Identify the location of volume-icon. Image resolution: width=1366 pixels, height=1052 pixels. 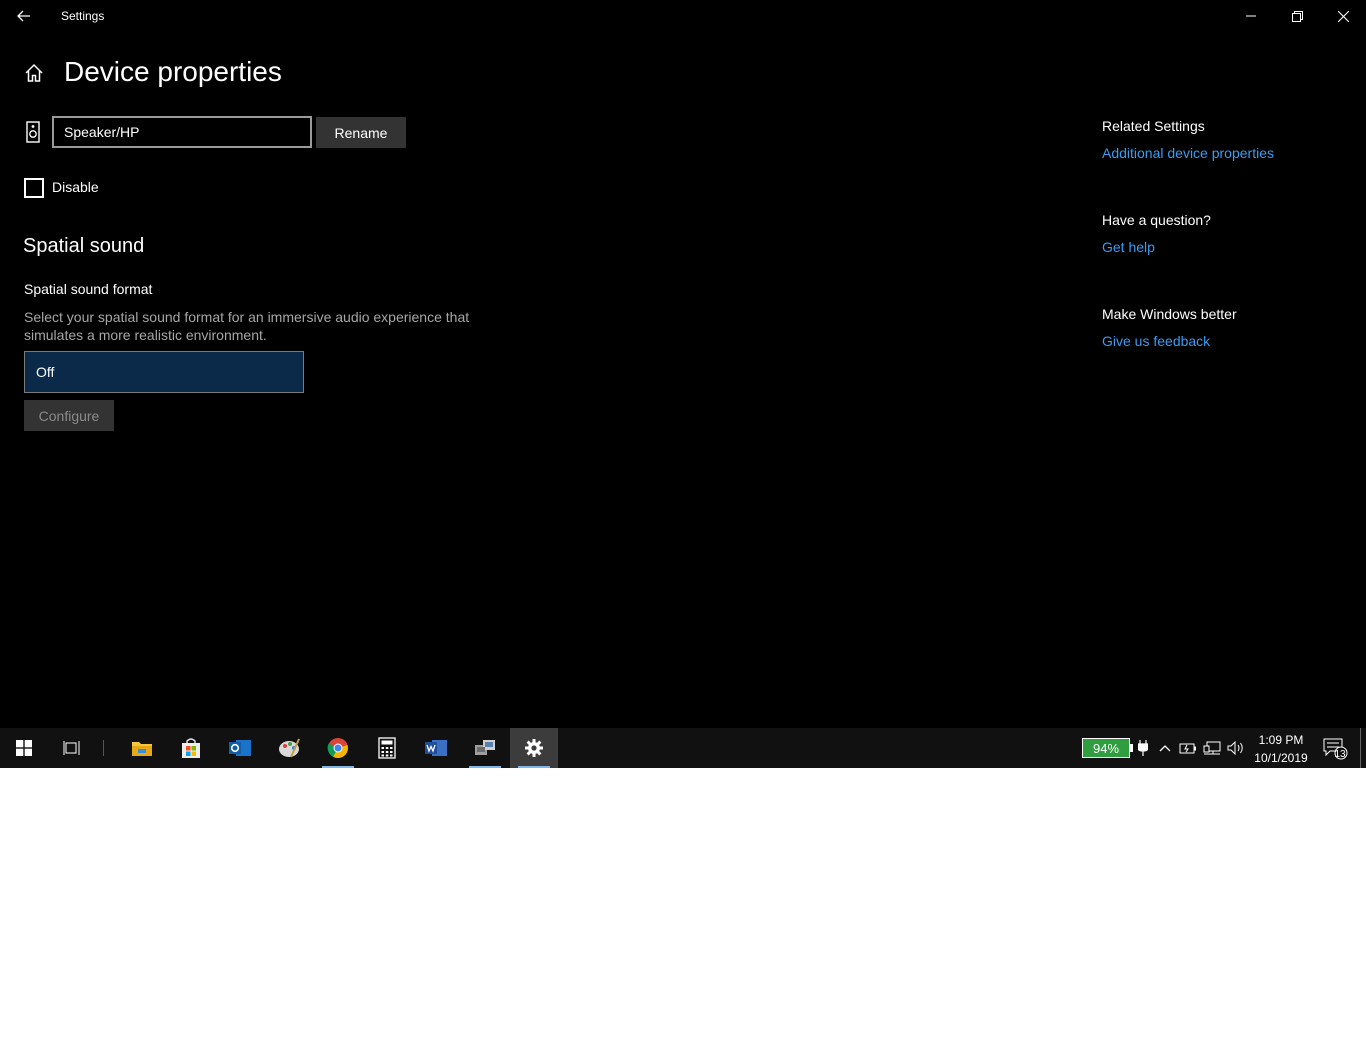
(1235, 748).